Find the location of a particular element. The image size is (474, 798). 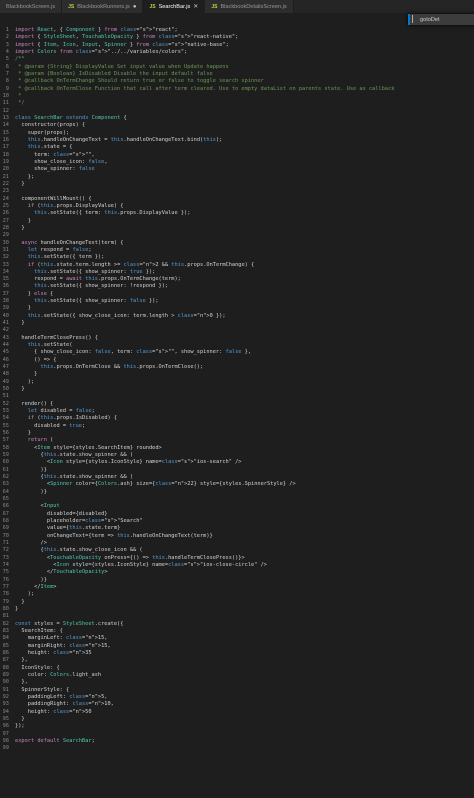

line-number: 91 is located at coordinates (5, 689).